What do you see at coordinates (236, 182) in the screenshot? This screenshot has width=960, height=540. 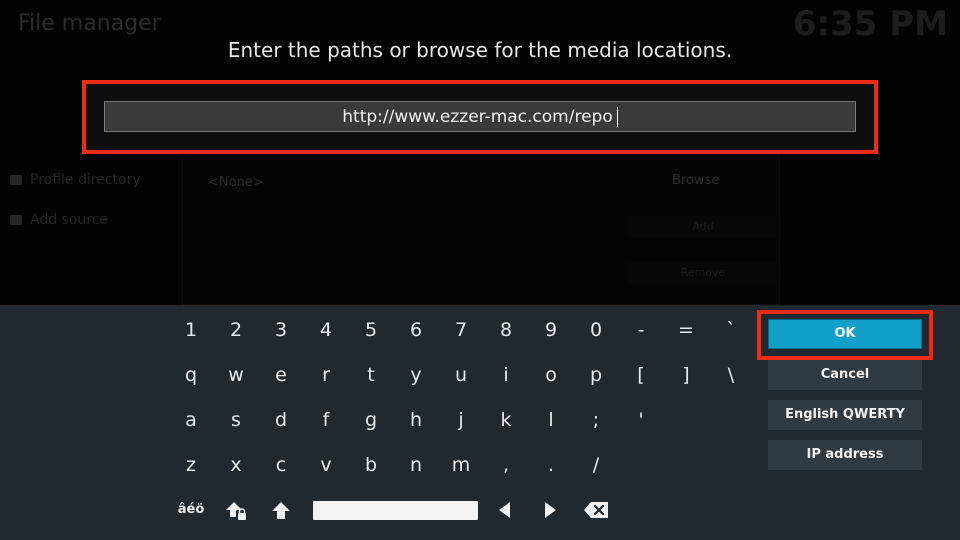 I see `source-path-none: <None>` at bounding box center [236, 182].